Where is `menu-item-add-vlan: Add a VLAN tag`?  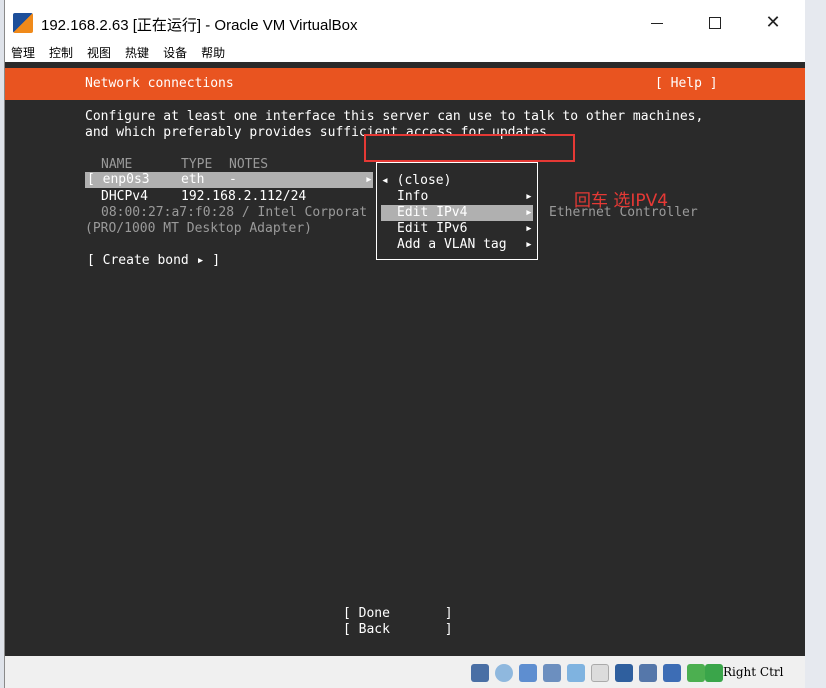
menu-item-add-vlan: Add a VLAN tag is located at coordinates (452, 245).